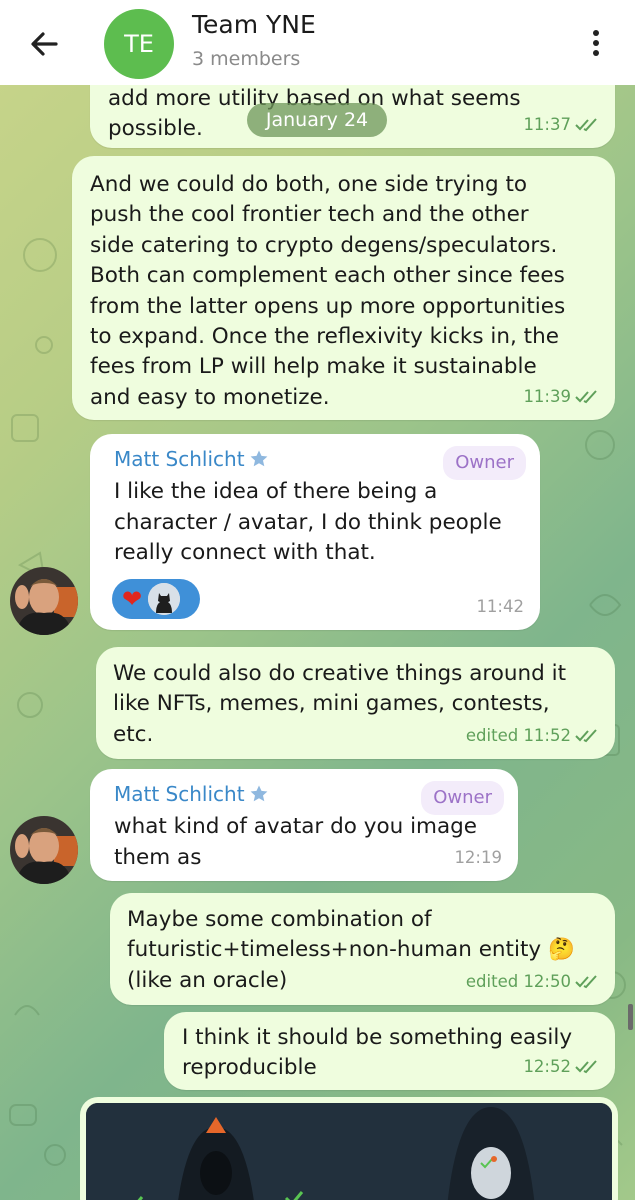 Image resolution: width=635 pixels, height=1200 pixels. I want to click on message-time: 11:39, so click(547, 396).